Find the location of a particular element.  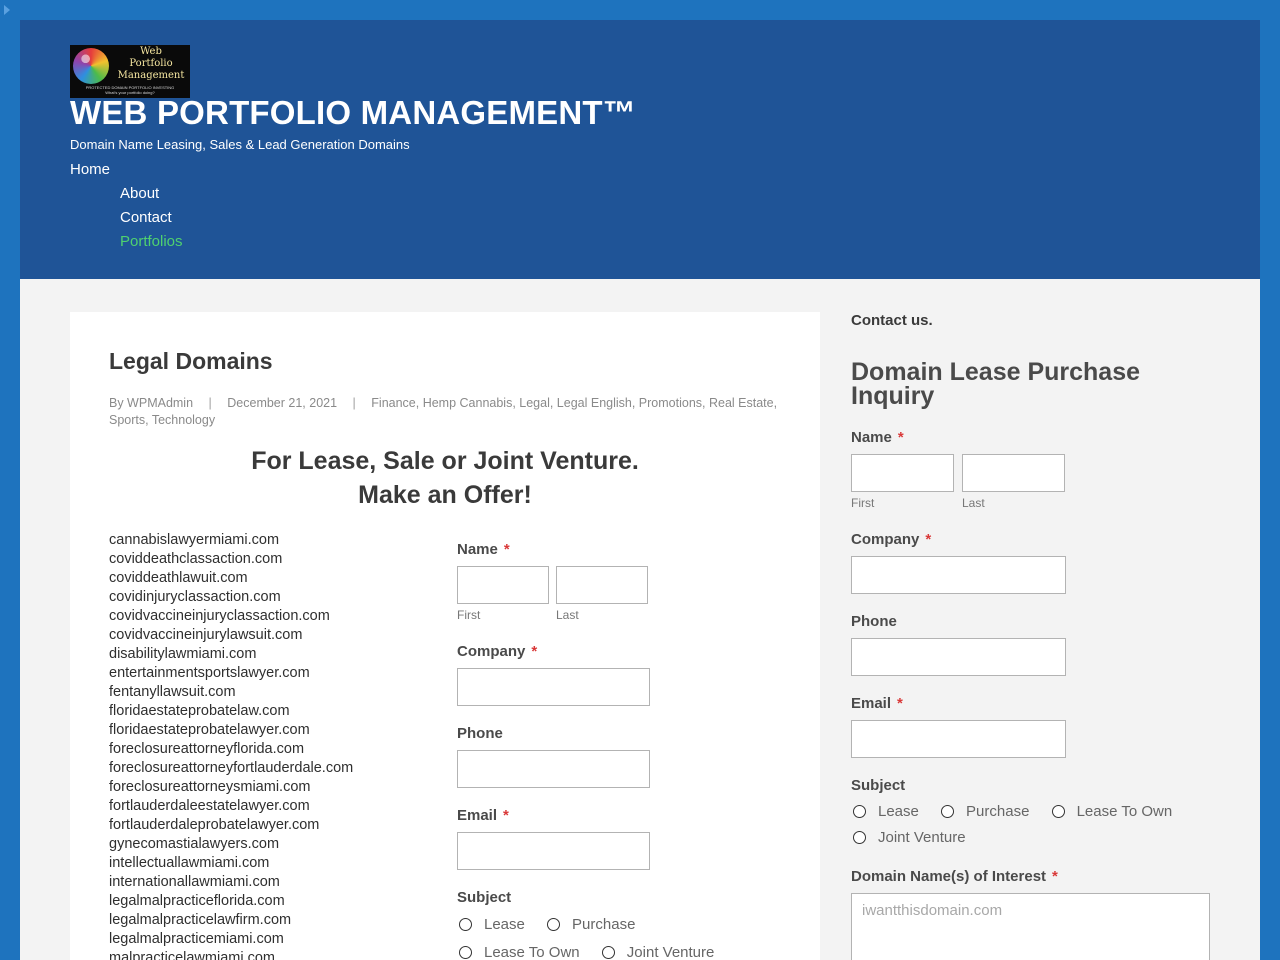

sidebar-subject-options-row2: Joint Venture is located at coordinates (918, 837).